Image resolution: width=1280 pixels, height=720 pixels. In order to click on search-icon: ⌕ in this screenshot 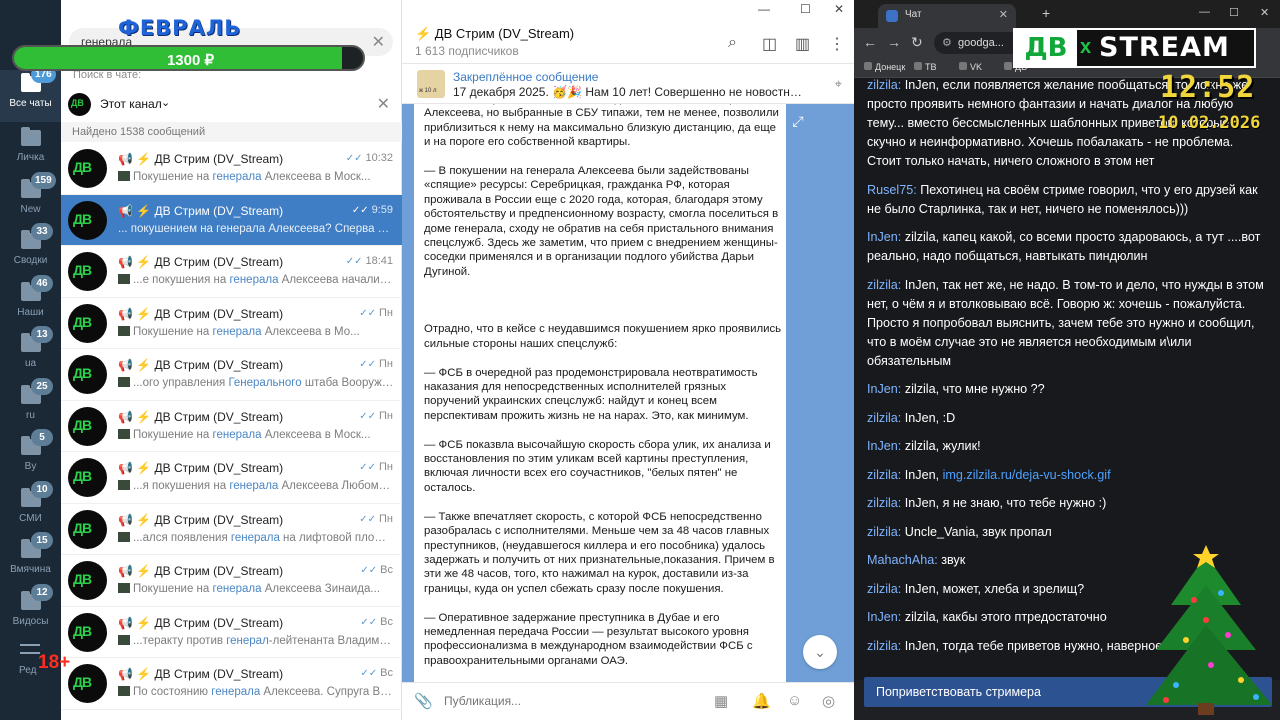, I will do `click(732, 43)`.